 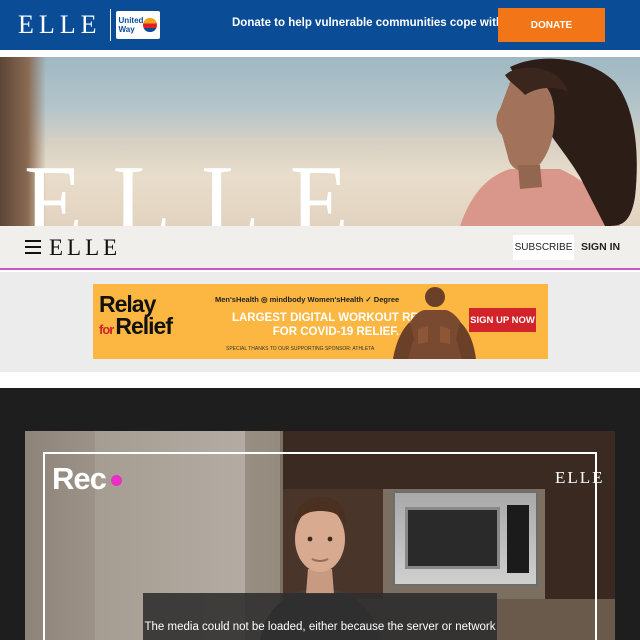 What do you see at coordinates (502, 320) in the screenshot?
I see `ad-sign-up-button: SIGN UP NOW` at bounding box center [502, 320].